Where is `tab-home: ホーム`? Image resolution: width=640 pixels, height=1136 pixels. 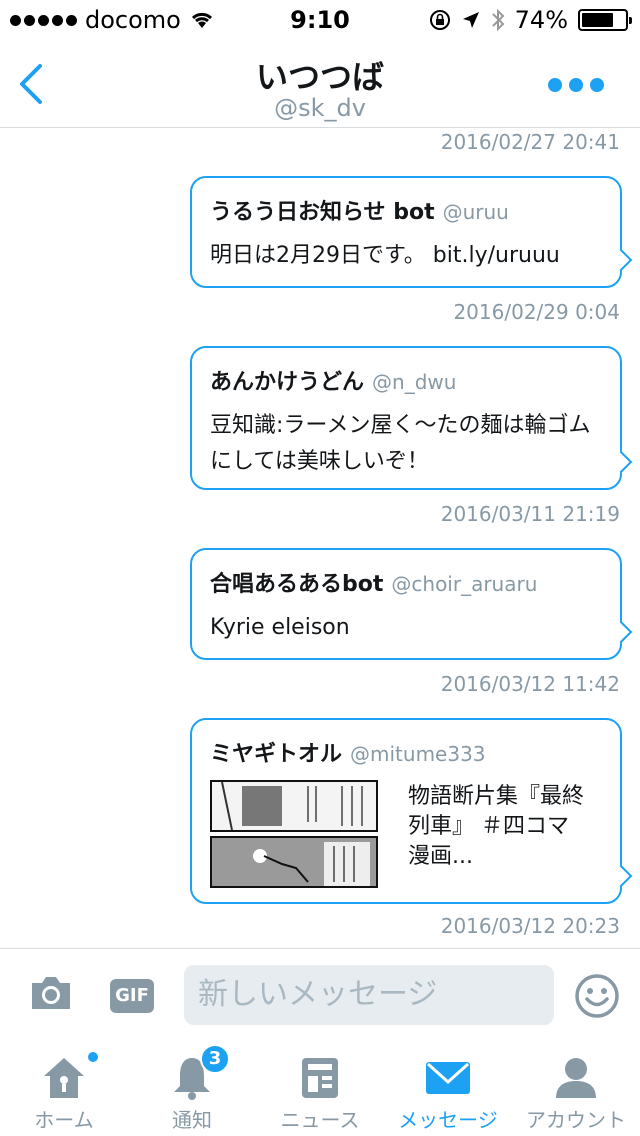
tab-home: ホーム is located at coordinates (64, 1088).